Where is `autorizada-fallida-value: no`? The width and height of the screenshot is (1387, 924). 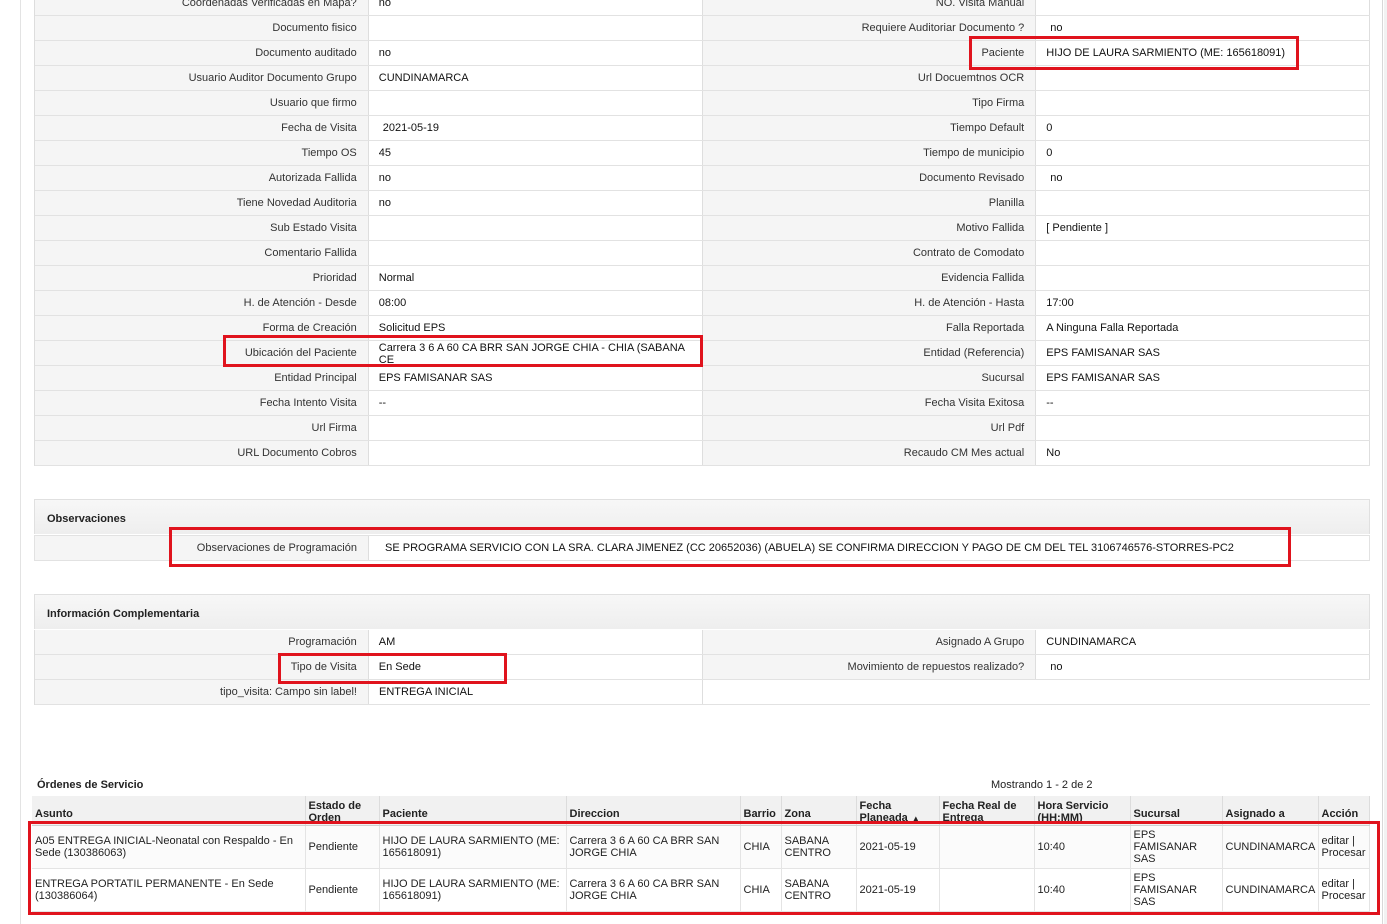
autorizada-fallida-value: no is located at coordinates (536, 178).